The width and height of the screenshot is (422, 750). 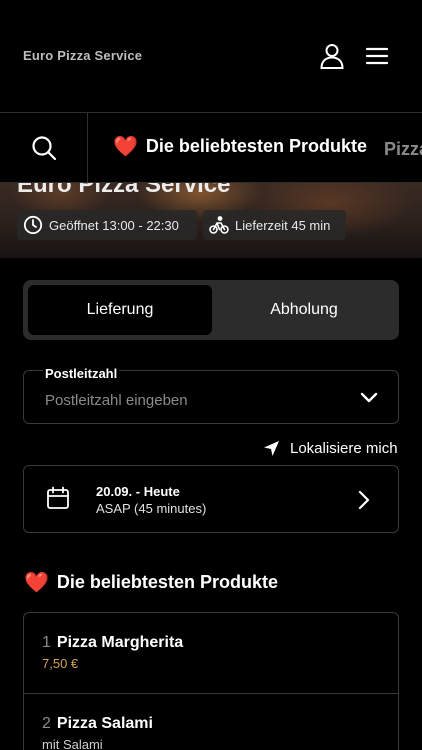 I want to click on popular-section-heading: ❤️ Die beliebtesten Produkte, so click(x=151, y=582).